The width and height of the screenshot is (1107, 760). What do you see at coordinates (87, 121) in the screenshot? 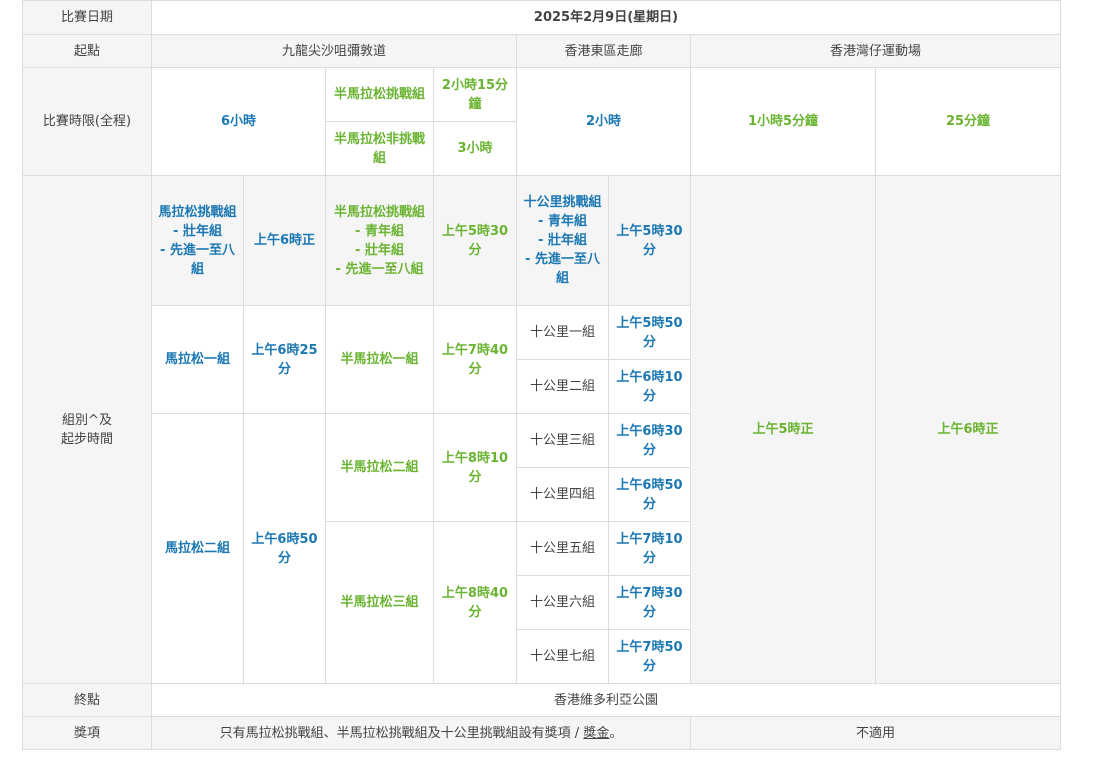
I see `time-limit-label: 比賽時限(全程)` at bounding box center [87, 121].